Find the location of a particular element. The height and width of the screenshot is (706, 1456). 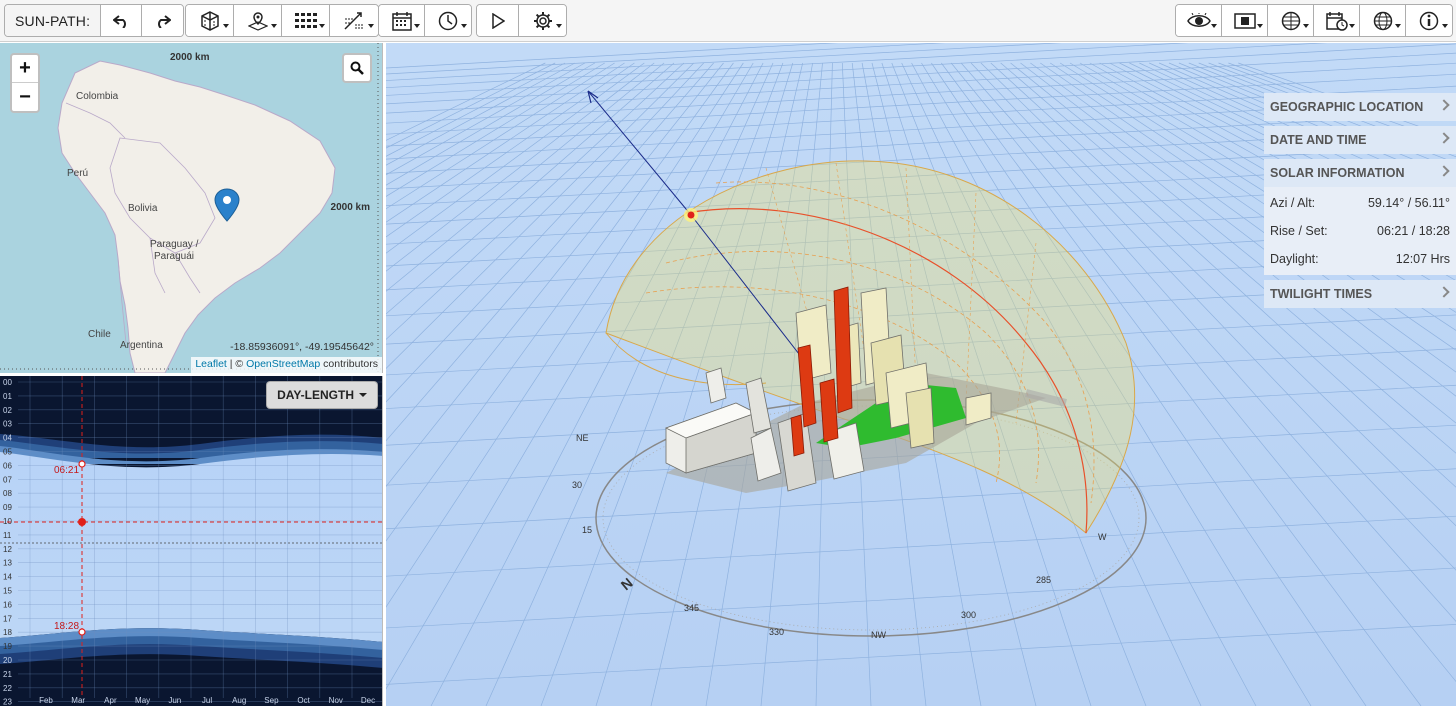

day-length-dropdown: DAY-LENGTH is located at coordinates (322, 395).